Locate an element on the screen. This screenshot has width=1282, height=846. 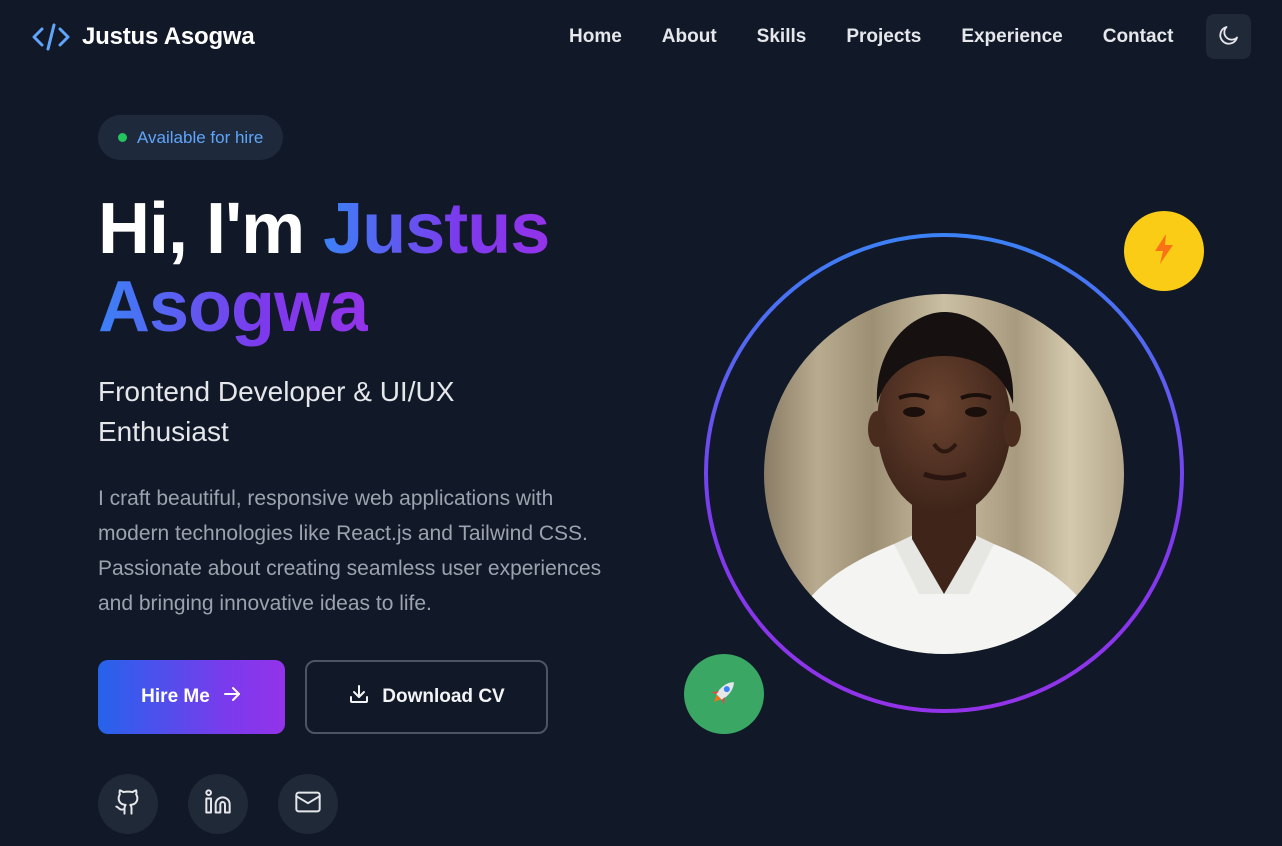
moon-icon is located at coordinates (1229, 36).